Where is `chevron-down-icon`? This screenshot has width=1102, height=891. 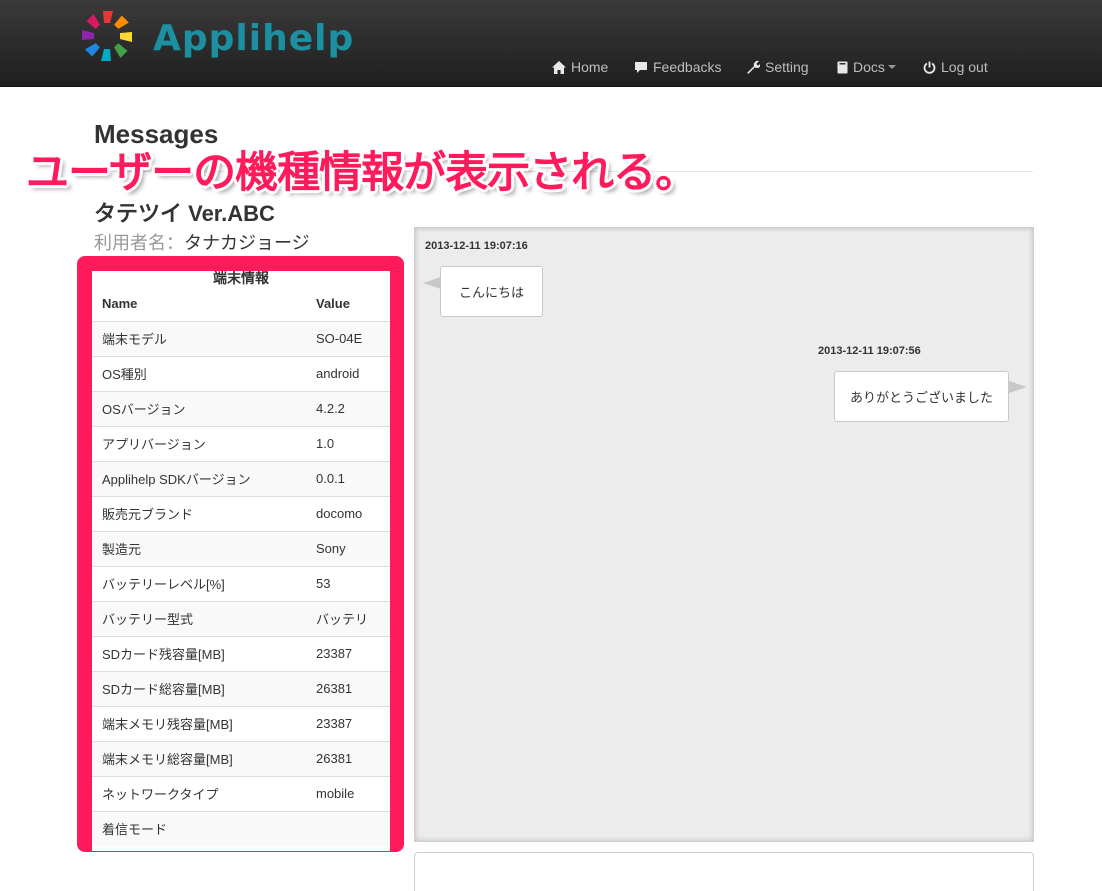
chevron-down-icon is located at coordinates (891, 67).